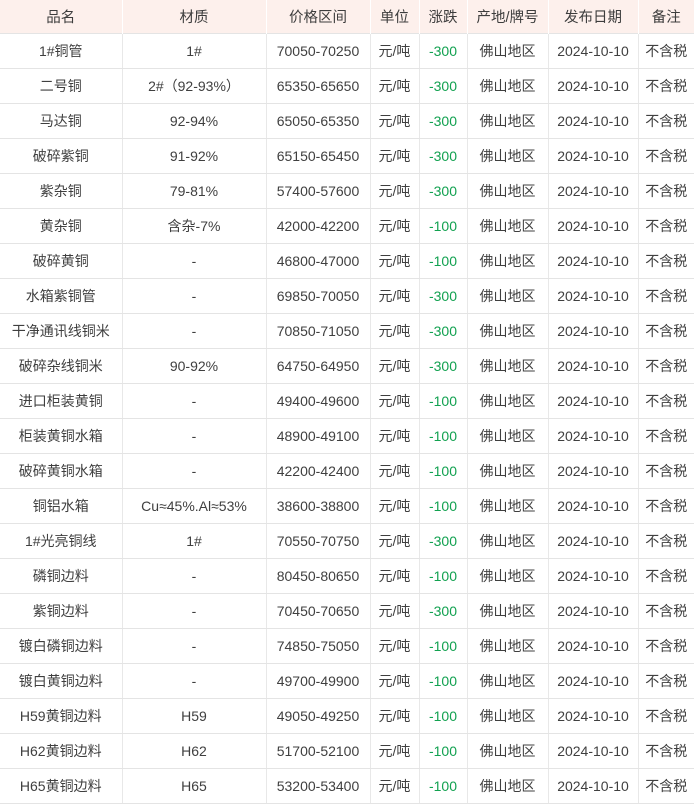 The image size is (694, 806). I want to click on table-row: 破碎黄铜 -46800-47000 元/吨 -100 佛山地区 2024-10-10 不含税, so click(347, 261).